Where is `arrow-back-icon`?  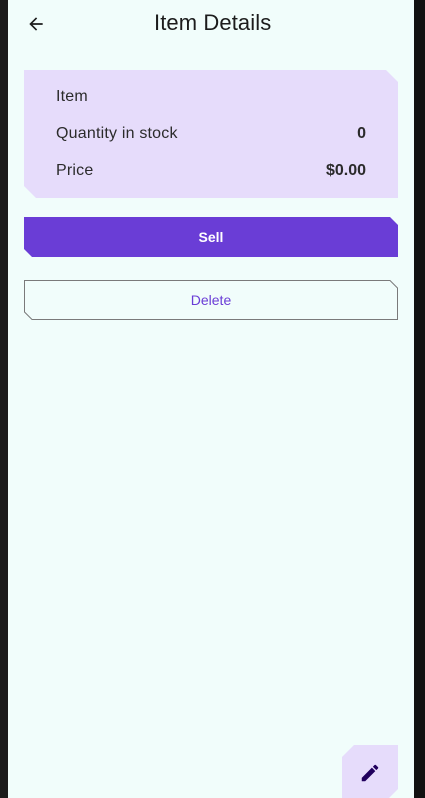
arrow-back-icon is located at coordinates (36, 24).